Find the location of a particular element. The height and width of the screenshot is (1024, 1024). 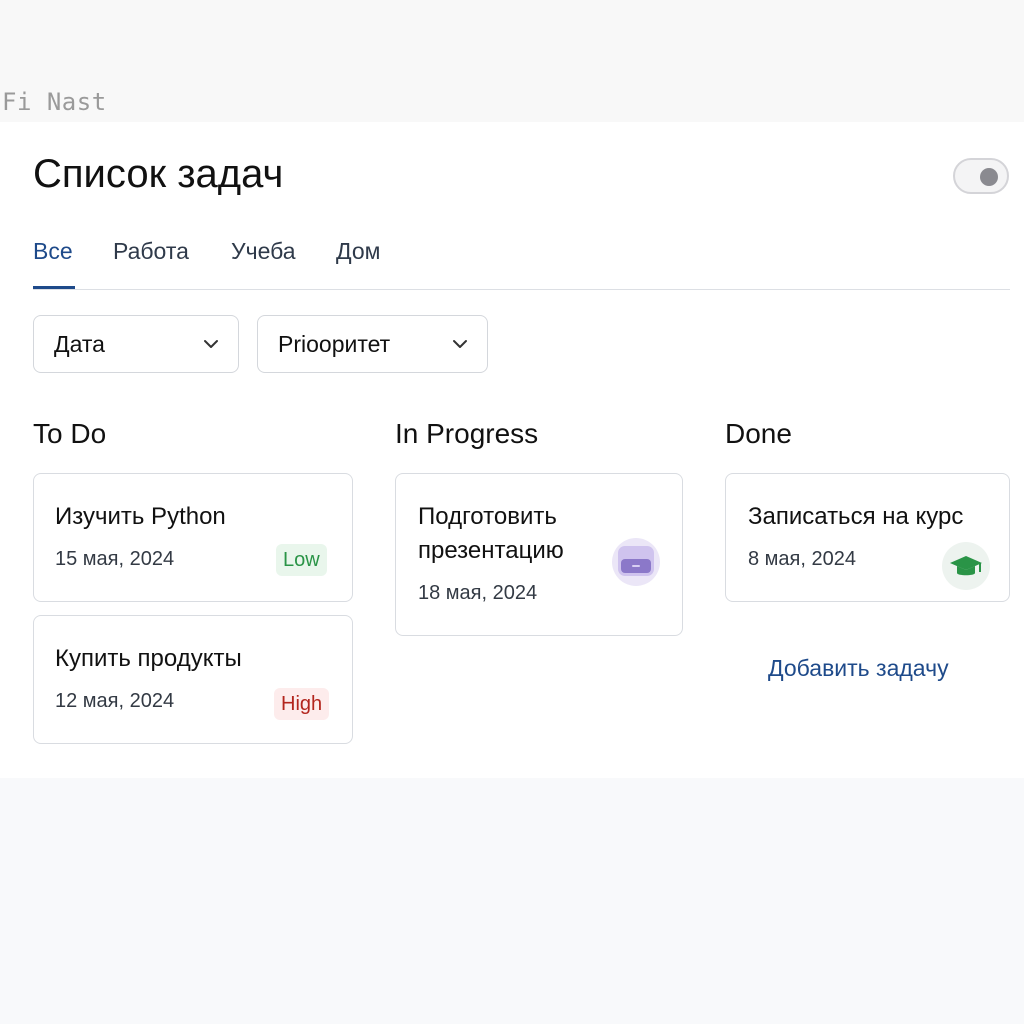

task-title: Купить продукты is located at coordinates (148, 658).